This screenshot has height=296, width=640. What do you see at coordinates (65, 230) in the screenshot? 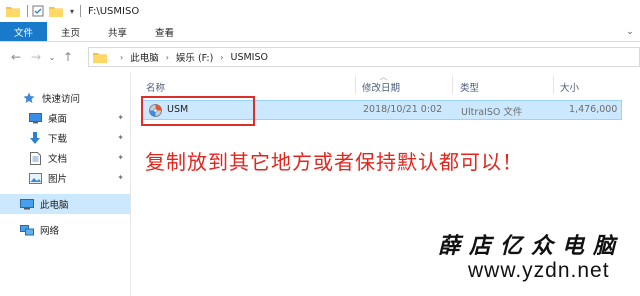
I see `sidebar-item-network: 网络` at bounding box center [65, 230].